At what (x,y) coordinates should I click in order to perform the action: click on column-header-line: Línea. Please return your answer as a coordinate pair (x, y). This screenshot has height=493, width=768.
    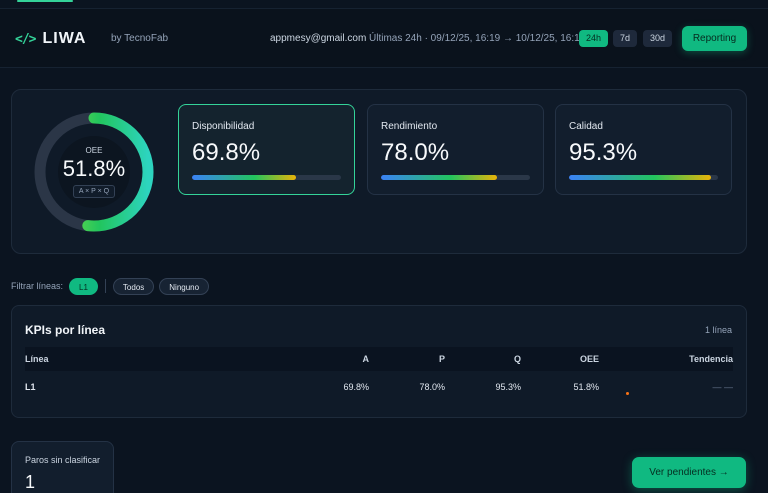
    Looking at the image, I should click on (37, 359).